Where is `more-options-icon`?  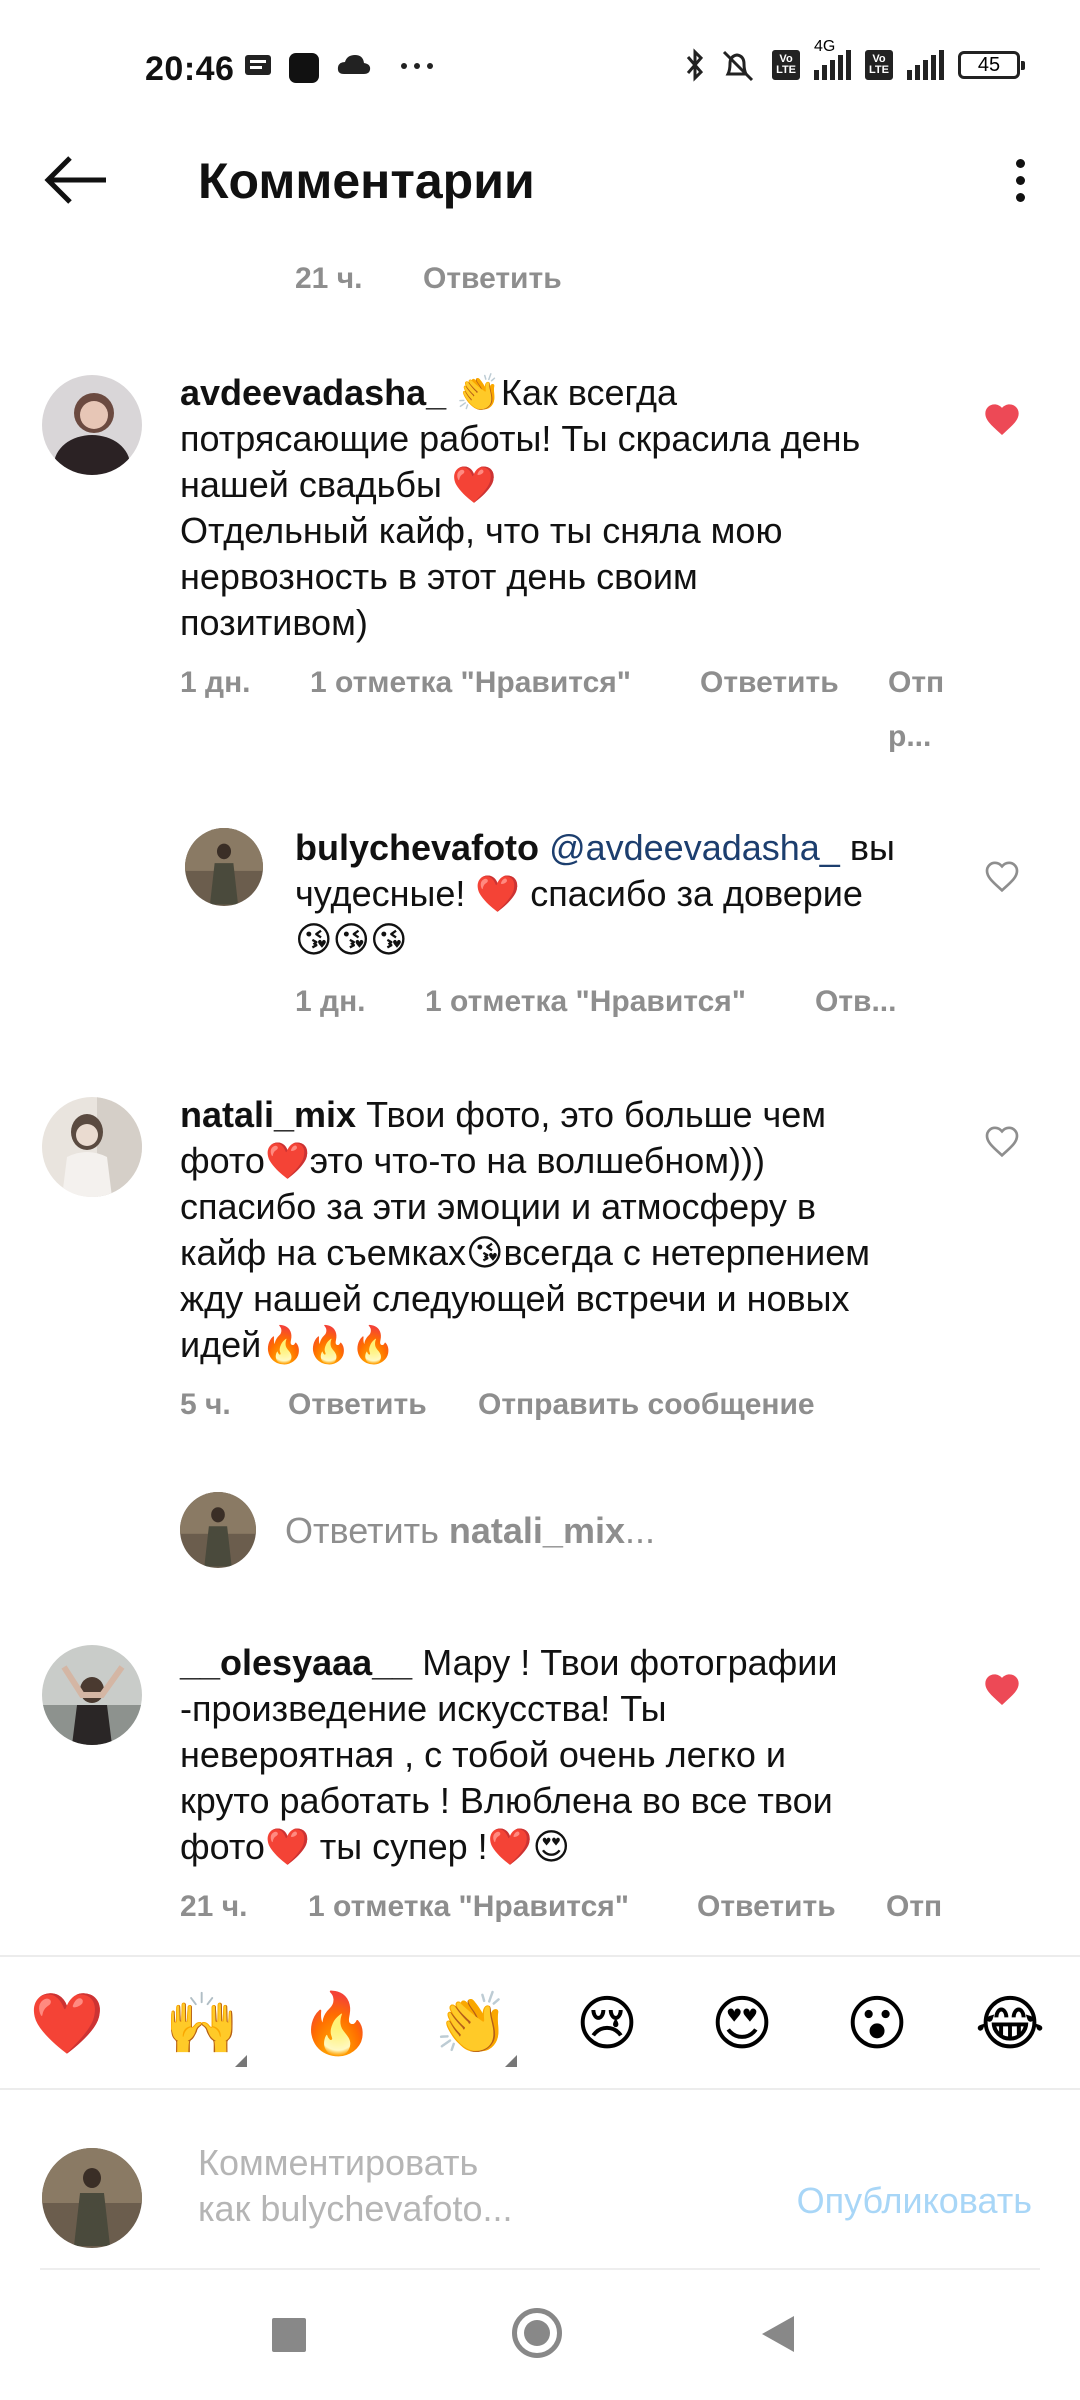 more-options-icon is located at coordinates (1020, 180).